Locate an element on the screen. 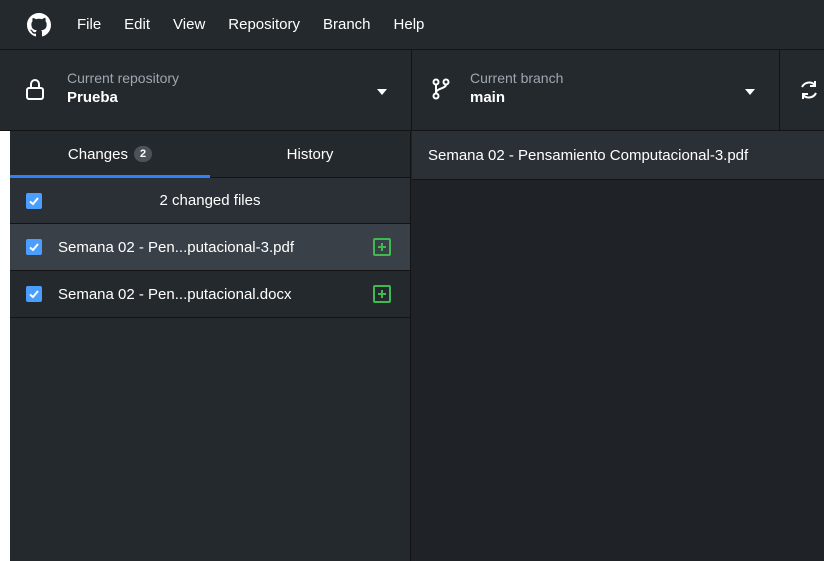 The height and width of the screenshot is (561, 824). menu-help: Help is located at coordinates (409, 25).